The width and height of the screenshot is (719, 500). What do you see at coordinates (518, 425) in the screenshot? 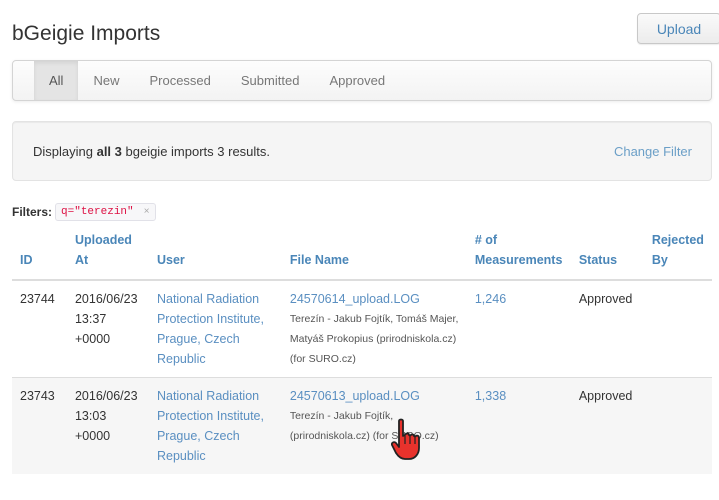
I see `cell-measurements: 1,338` at bounding box center [518, 425].